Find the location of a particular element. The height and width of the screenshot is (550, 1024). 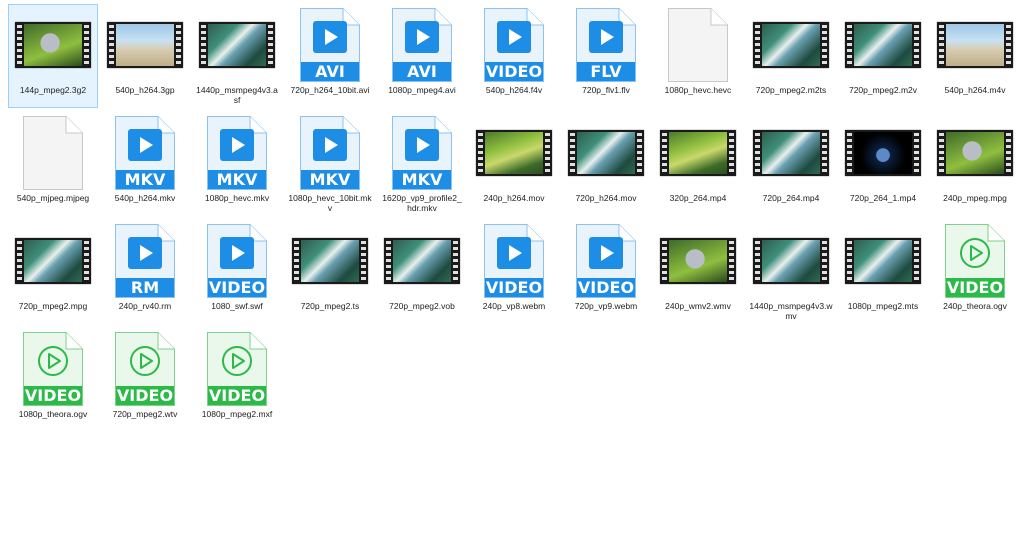

file-item: FLV 720p_flv1.flv is located at coordinates (606, 56).